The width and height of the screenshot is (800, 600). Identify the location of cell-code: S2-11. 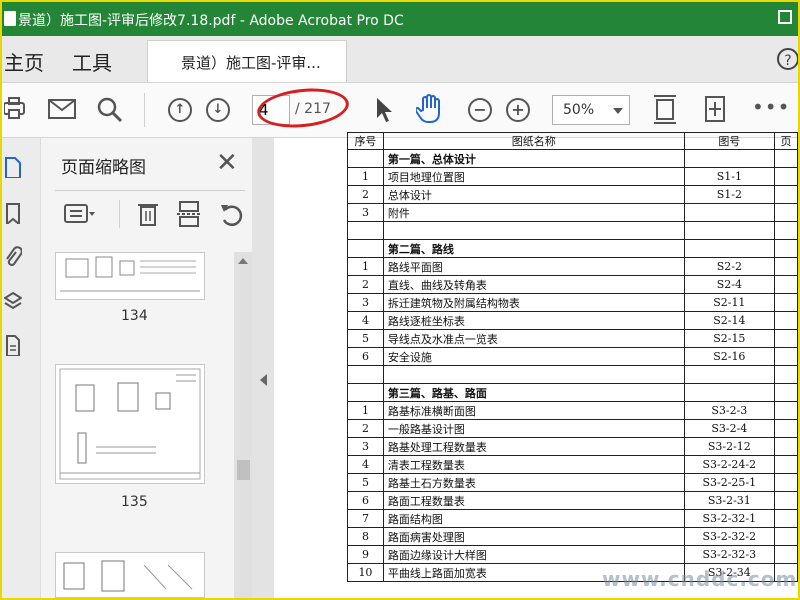
(729, 302).